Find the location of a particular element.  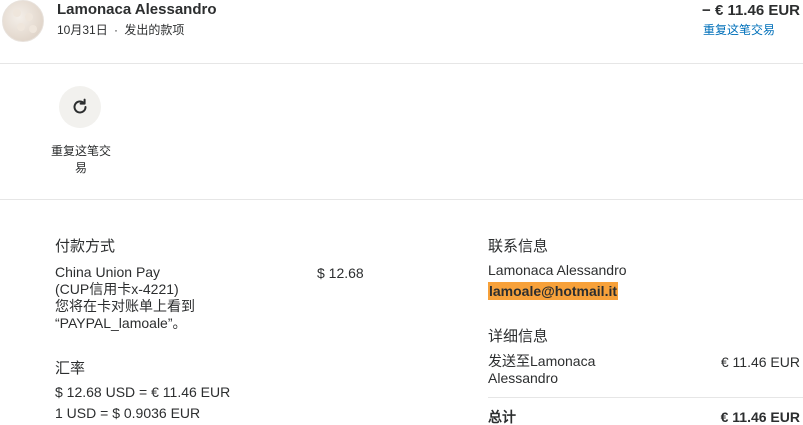

total-amount: € 11.46 EUR is located at coordinates (760, 417).